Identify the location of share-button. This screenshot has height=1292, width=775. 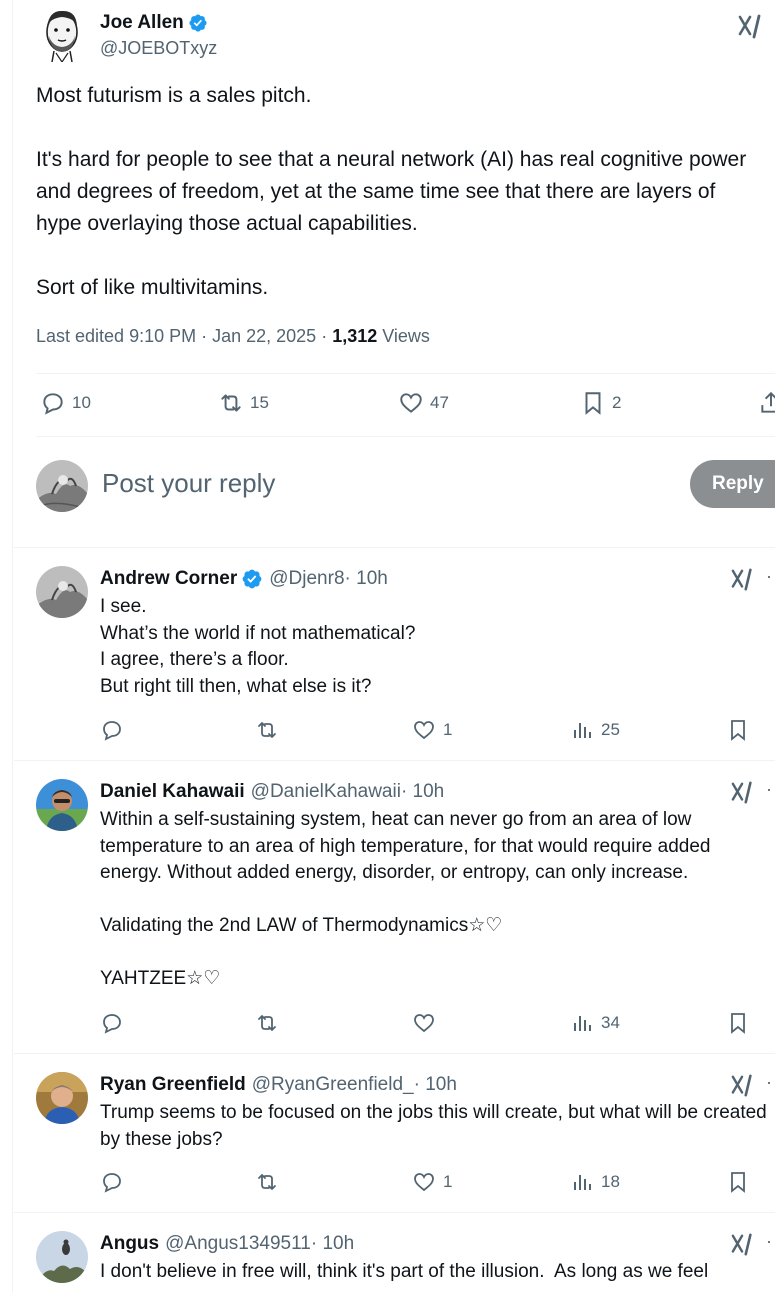
(766, 403).